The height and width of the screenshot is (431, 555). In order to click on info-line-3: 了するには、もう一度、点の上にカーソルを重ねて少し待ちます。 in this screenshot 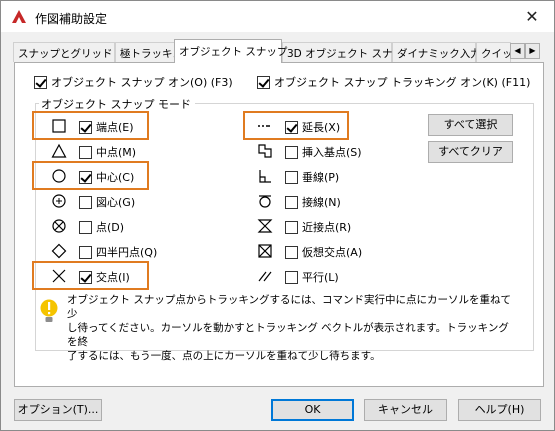, I will do `click(224, 356)`.